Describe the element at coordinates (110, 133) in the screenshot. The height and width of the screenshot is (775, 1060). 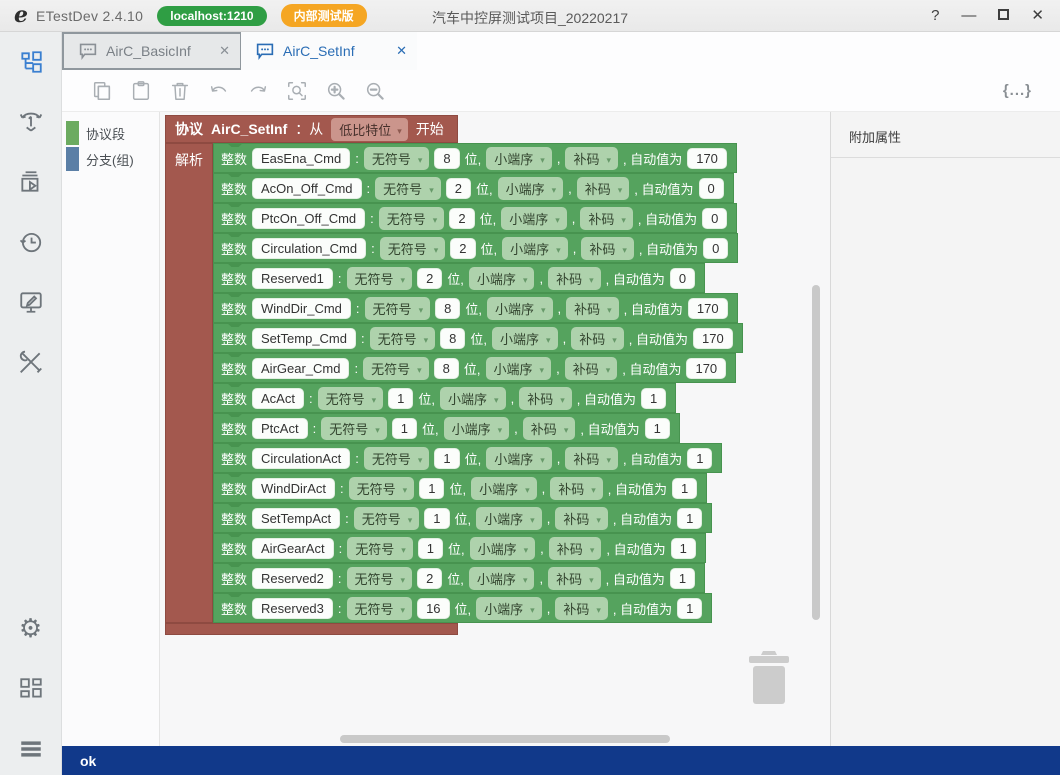
I see `toolbox-item-protocol-segment: 协议段` at that location.